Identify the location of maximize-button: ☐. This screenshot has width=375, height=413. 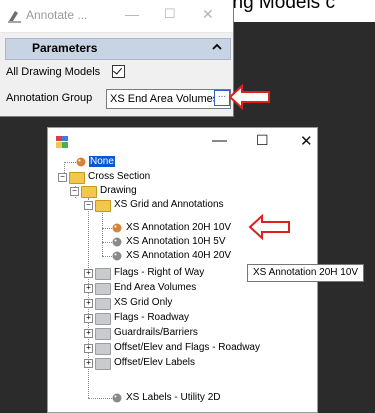
(170, 14).